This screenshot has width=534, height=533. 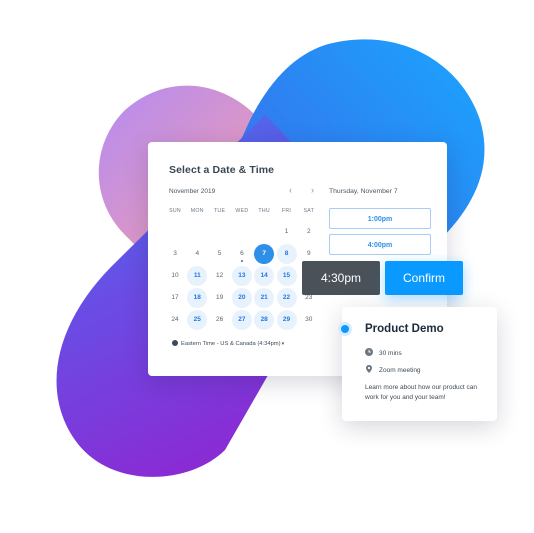 I want to click on weekday-header: THU, so click(x=264, y=211).